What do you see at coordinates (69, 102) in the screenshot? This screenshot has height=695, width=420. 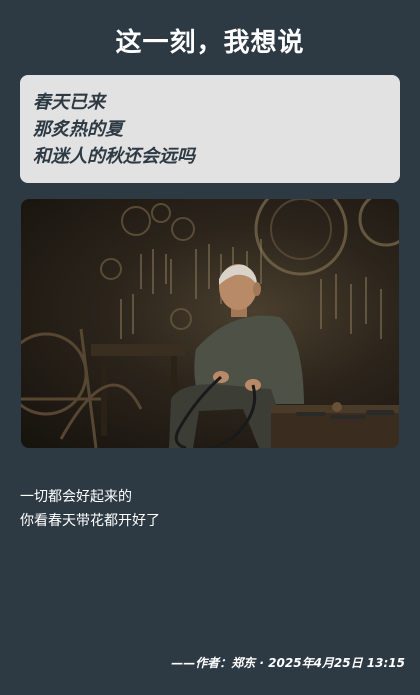 I see `quote-line: 春天已来` at bounding box center [69, 102].